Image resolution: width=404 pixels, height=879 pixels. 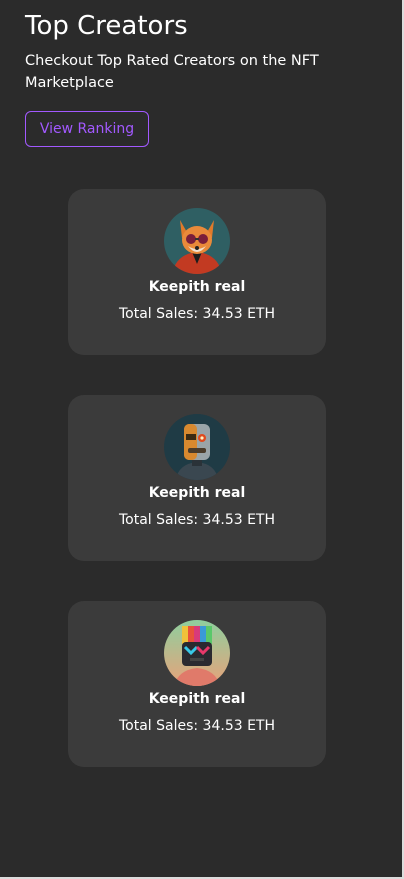 I want to click on rainbow-robot-avatar-icon, so click(x=197, y=653).